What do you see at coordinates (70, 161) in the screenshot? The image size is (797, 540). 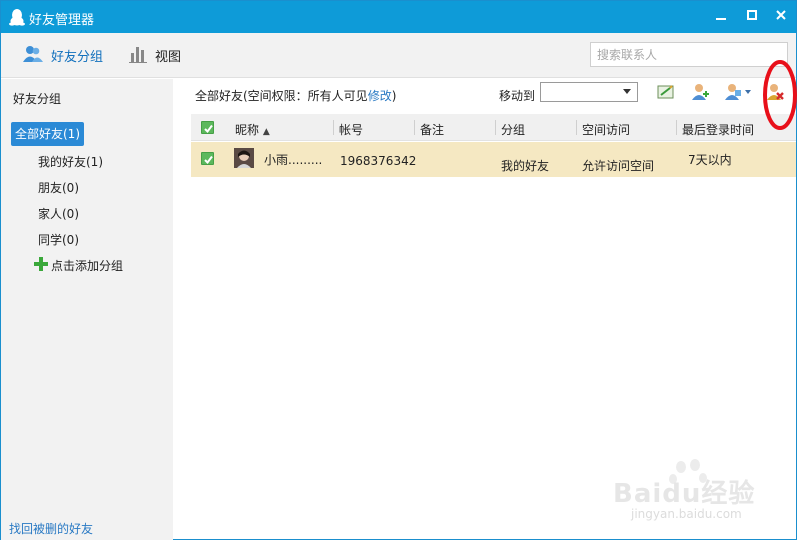 I see `group-item-my-friends: 我的好友(1)` at bounding box center [70, 161].